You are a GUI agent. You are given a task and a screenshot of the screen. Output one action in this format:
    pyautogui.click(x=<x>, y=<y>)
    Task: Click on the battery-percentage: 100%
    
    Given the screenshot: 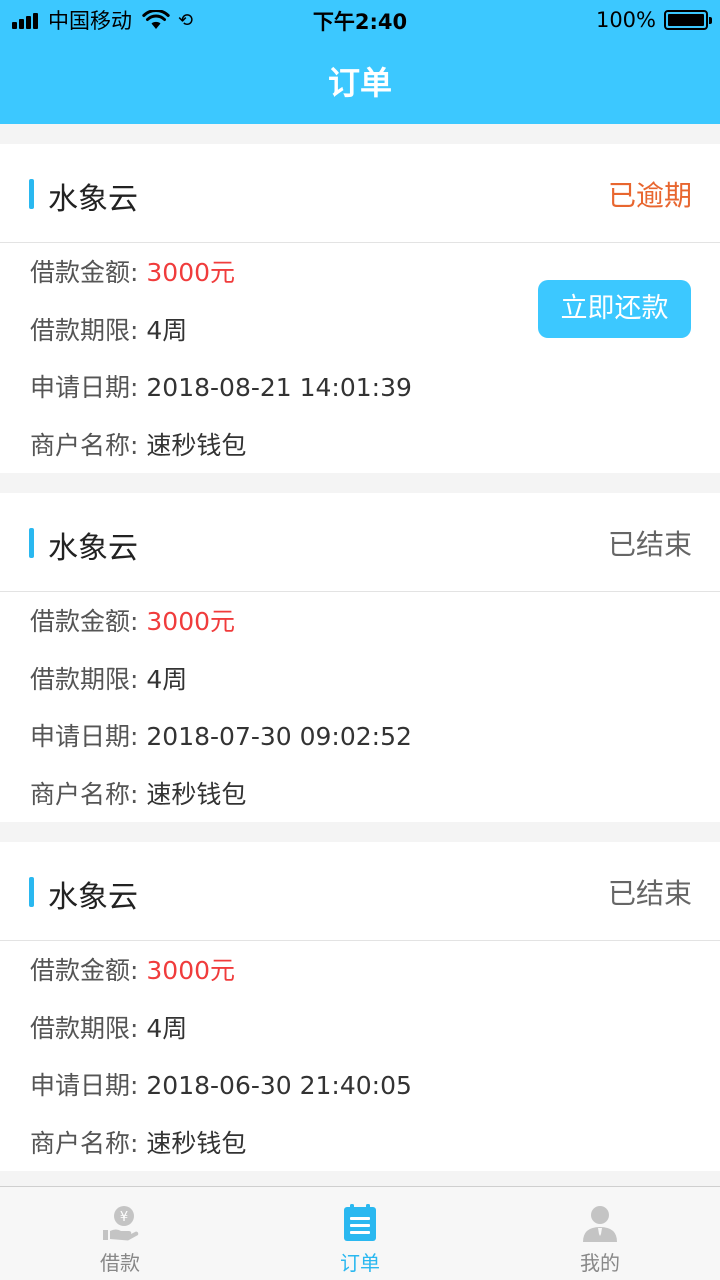 What is the action you would take?
    pyautogui.click(x=625, y=20)
    